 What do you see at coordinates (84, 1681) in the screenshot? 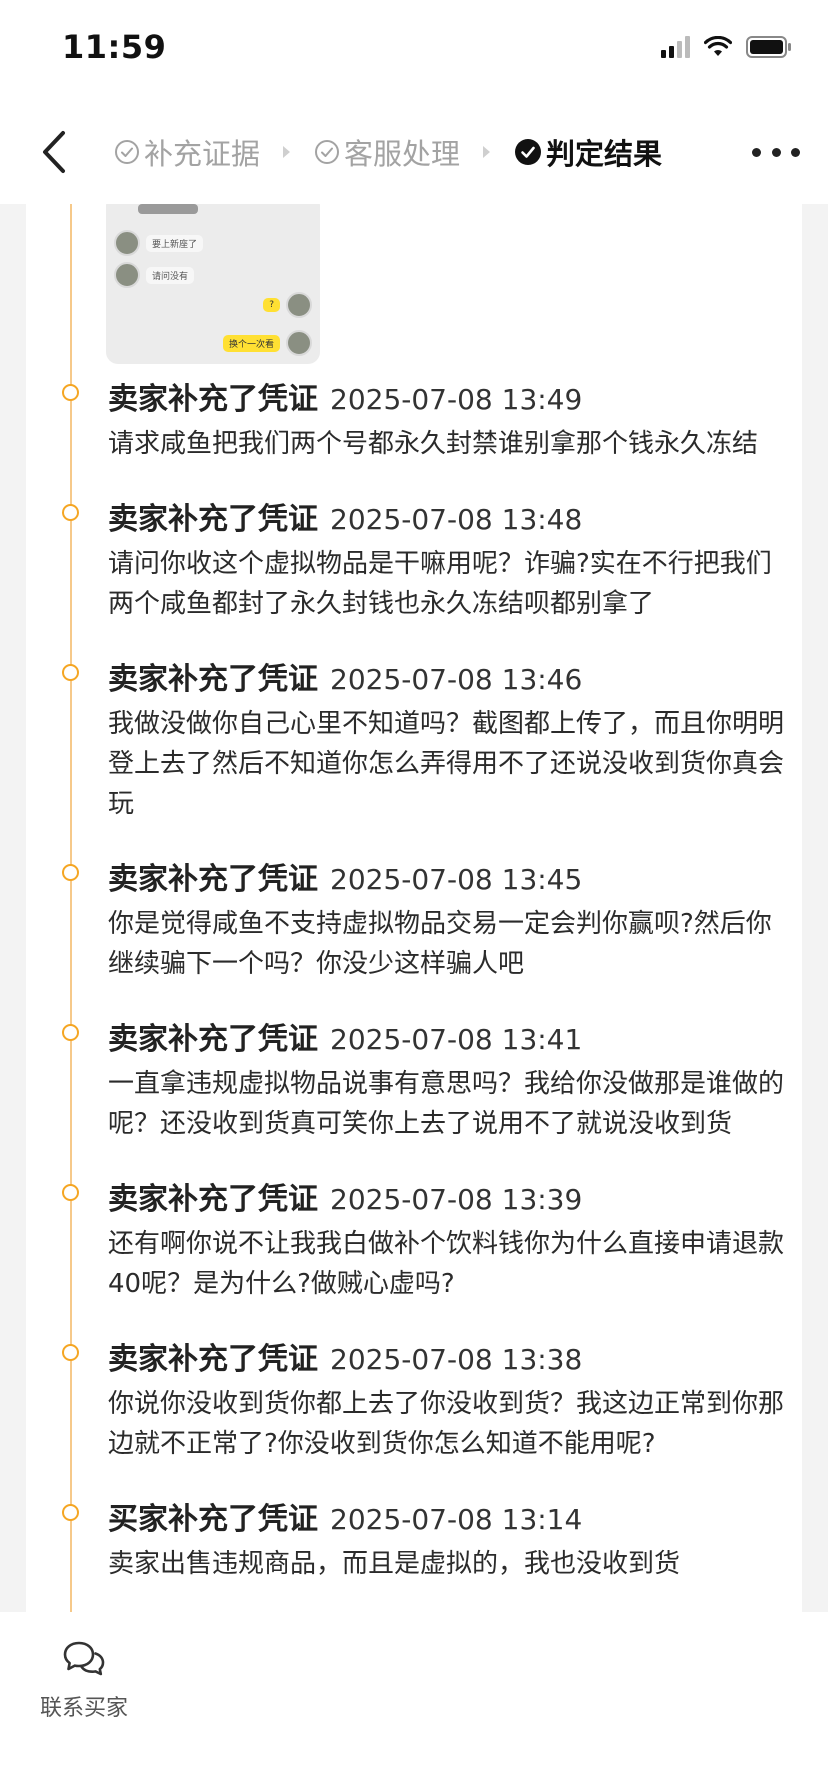
I see `contact-buyer-button: 联系买家` at bounding box center [84, 1681].